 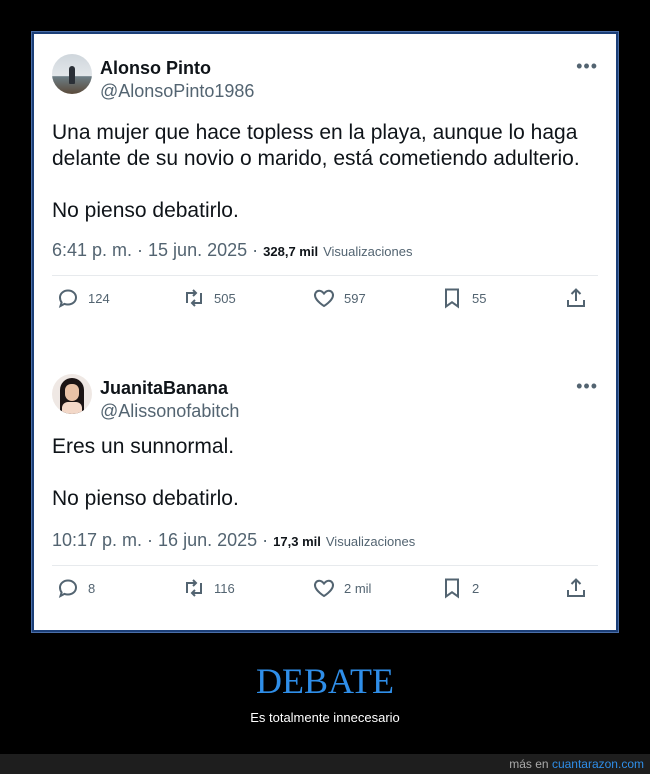 I want to click on like-count: 597, so click(x=355, y=298).